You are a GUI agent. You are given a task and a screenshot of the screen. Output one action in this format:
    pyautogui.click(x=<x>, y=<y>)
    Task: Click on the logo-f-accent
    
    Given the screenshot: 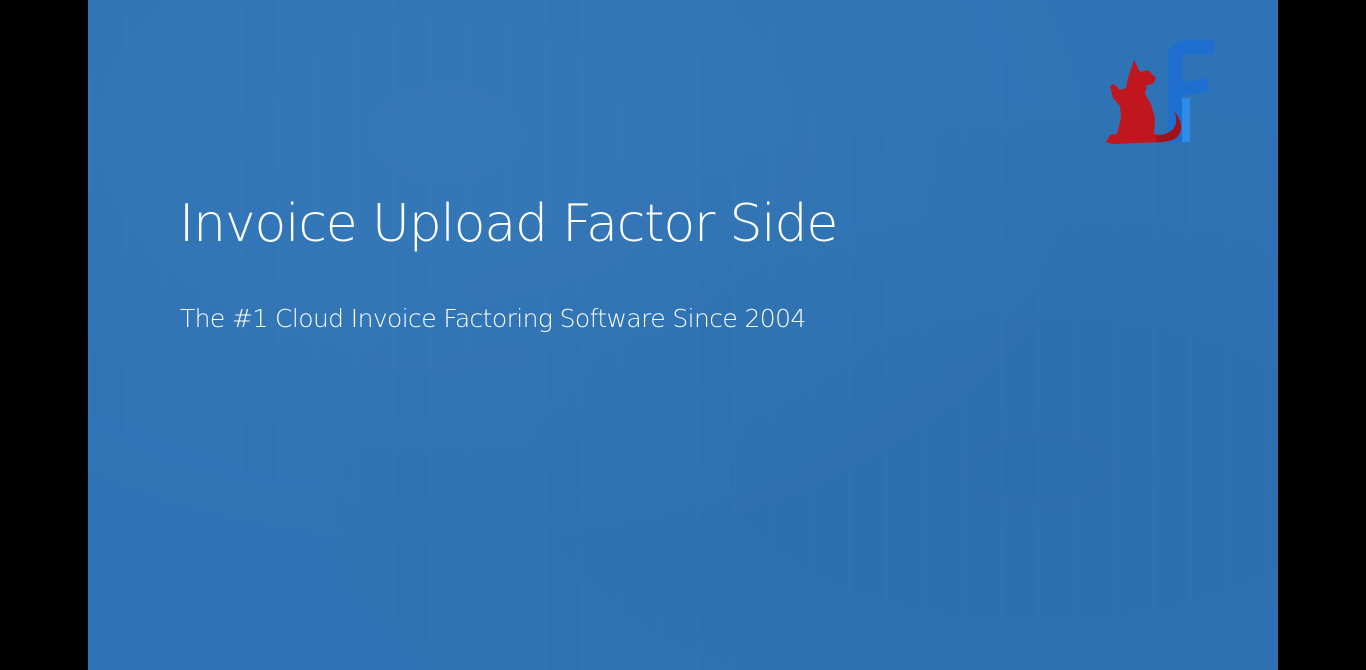 What is the action you would take?
    pyautogui.click(x=1186, y=120)
    